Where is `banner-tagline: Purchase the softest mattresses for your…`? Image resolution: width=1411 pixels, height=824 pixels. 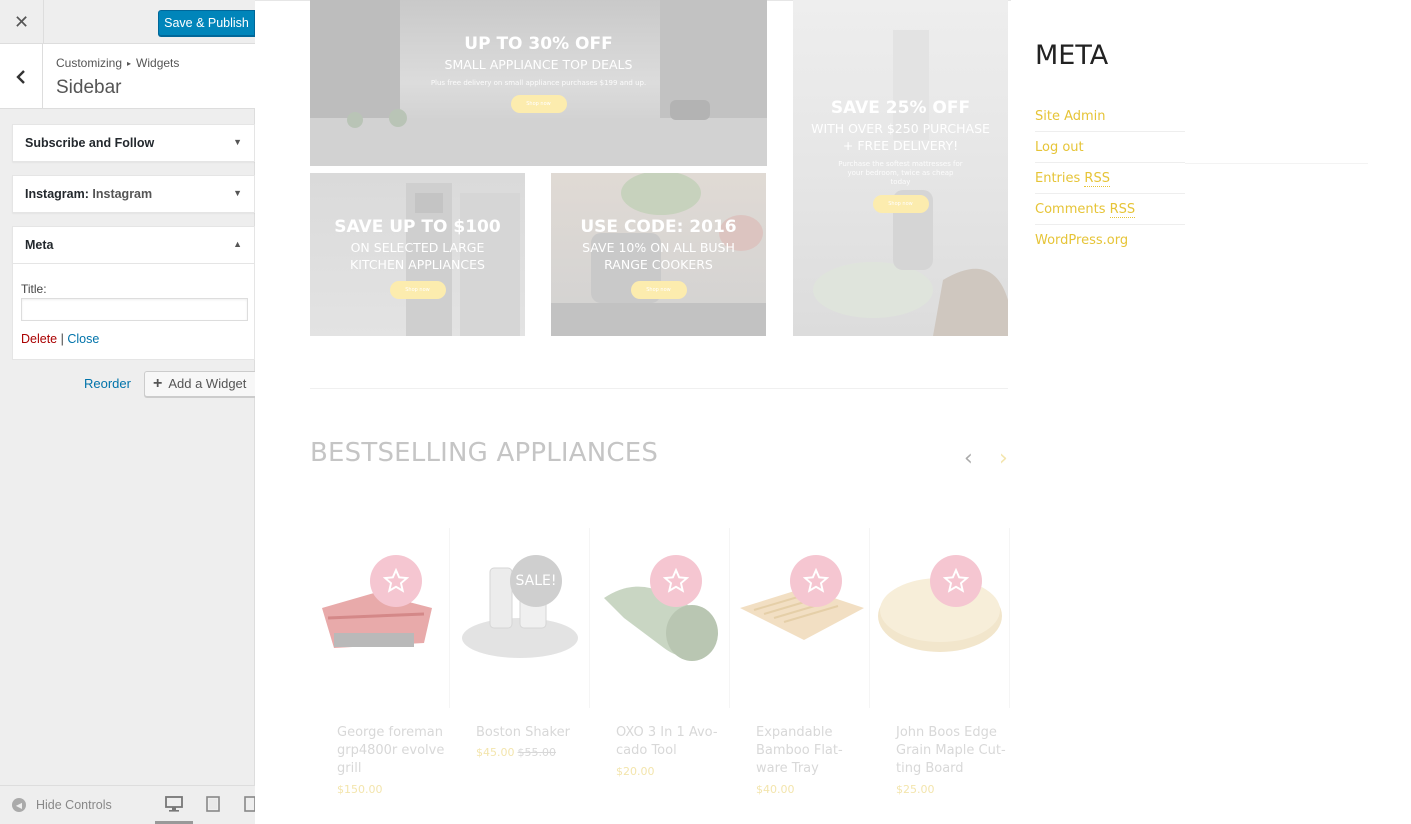 banner-tagline: Purchase the softest mattresses for your… is located at coordinates (900, 173).